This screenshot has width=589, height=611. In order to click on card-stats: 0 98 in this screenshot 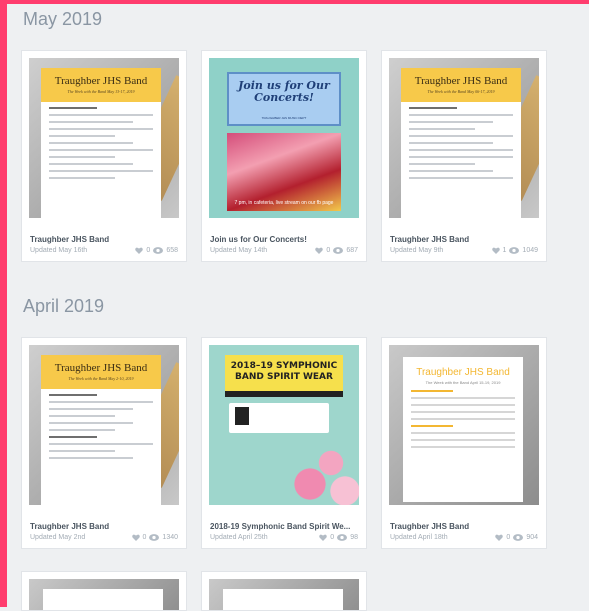, I will do `click(338, 537)`.